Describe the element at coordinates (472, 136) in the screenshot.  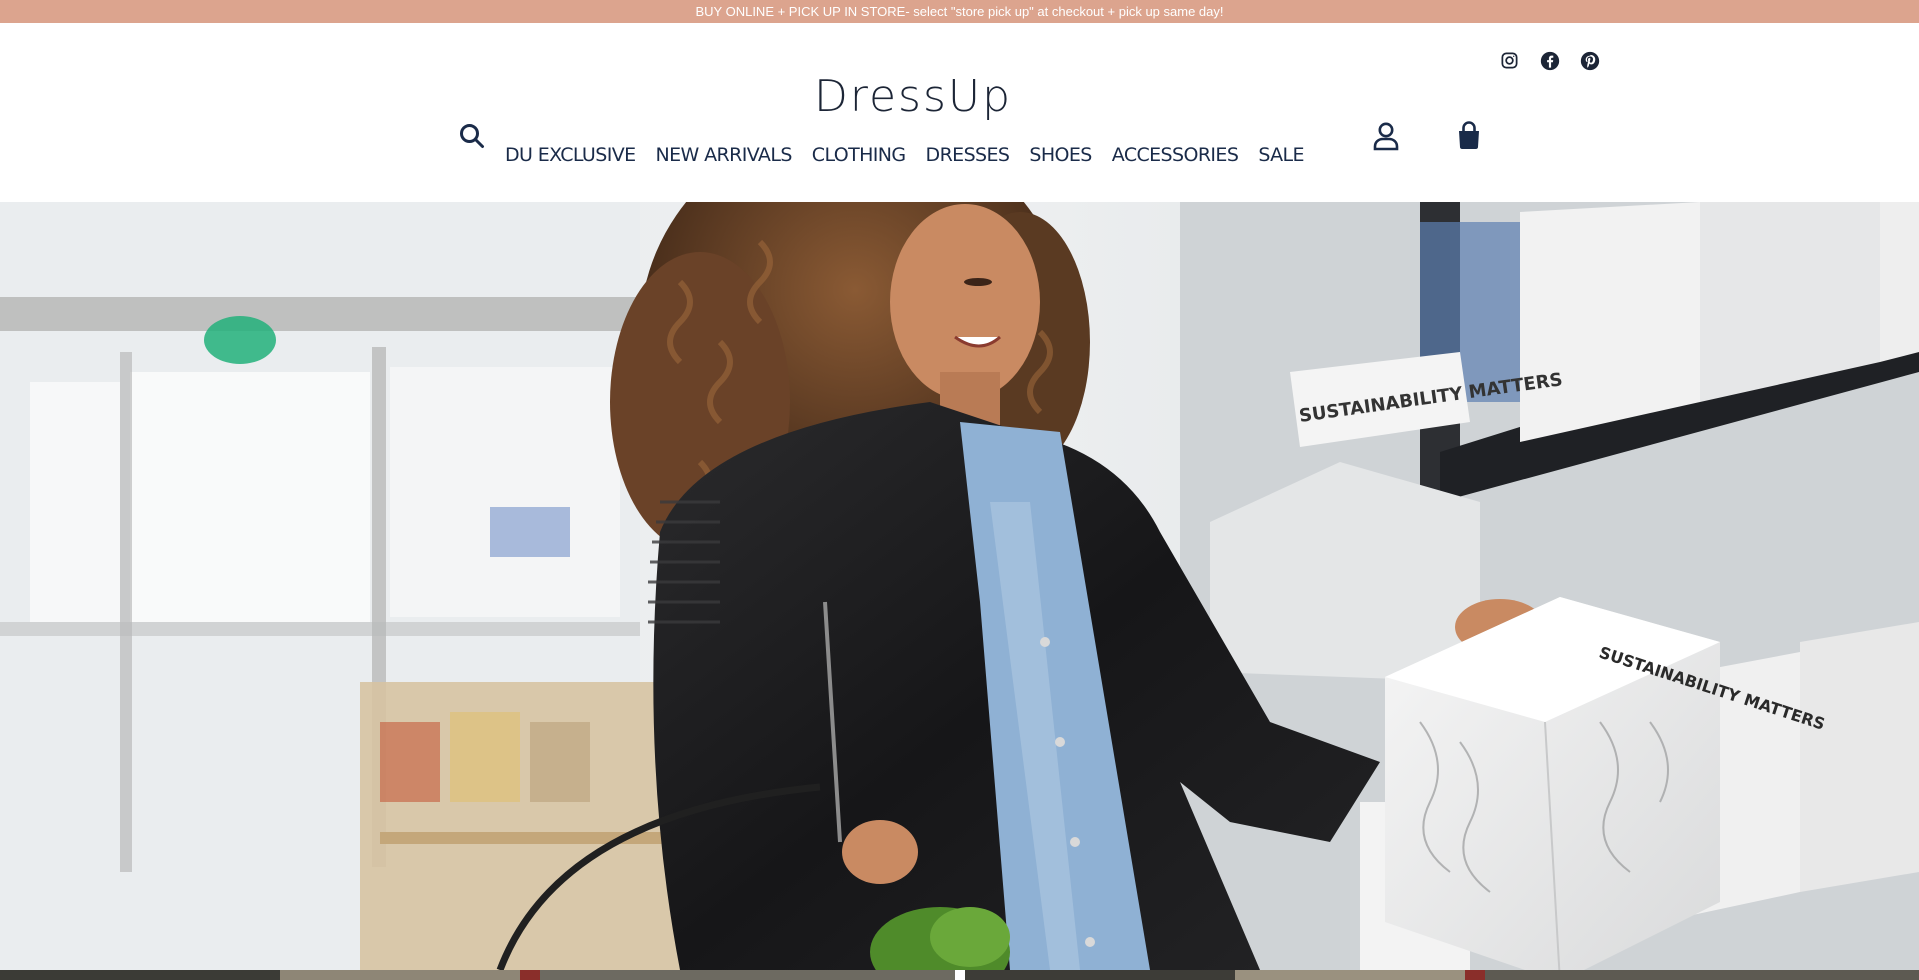
I see `search-icon` at that location.